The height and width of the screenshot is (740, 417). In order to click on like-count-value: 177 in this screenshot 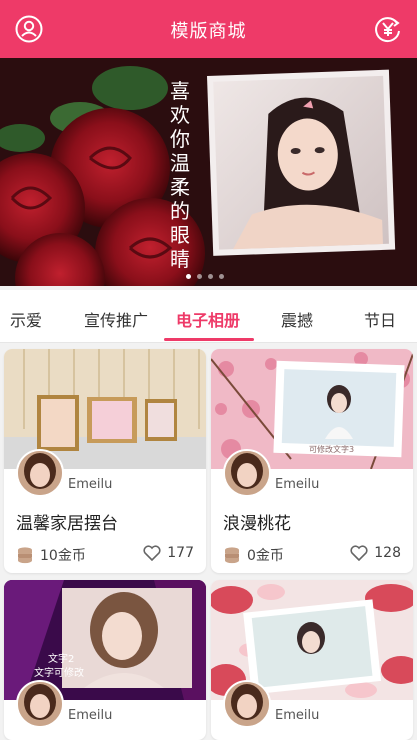, I will do `click(180, 553)`.